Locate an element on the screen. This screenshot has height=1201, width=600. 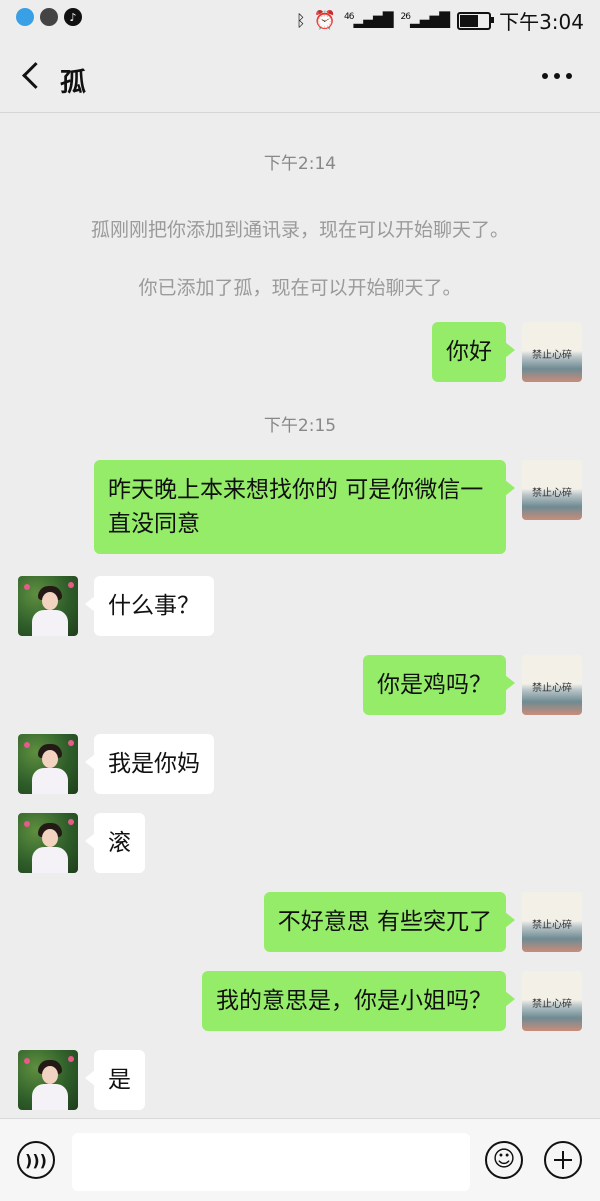
system-message: 你已添加了孤，现在可以开始聊天了。 is located at coordinates (300, 288).